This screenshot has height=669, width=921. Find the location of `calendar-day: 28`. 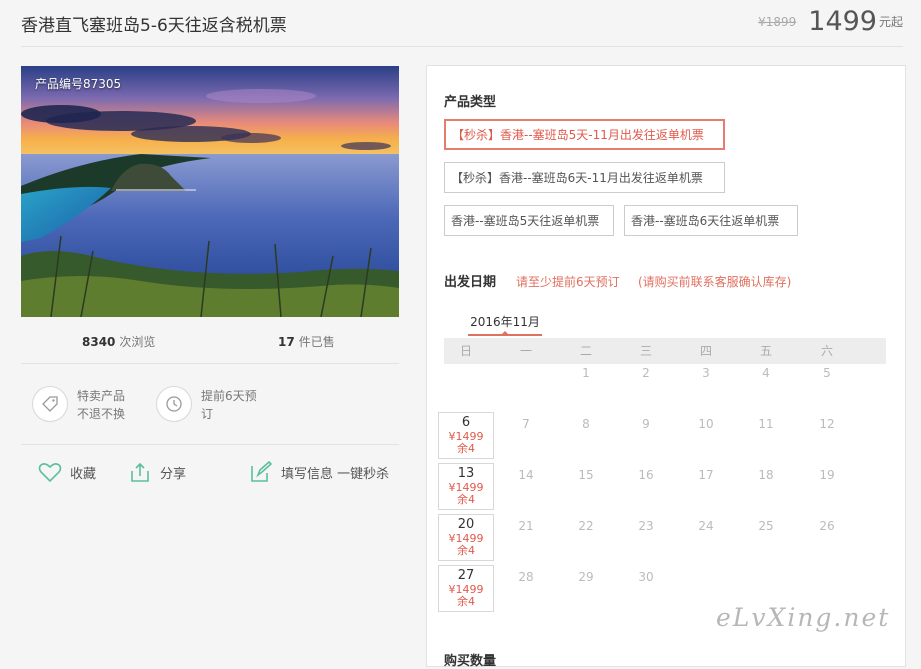

calendar-day: 28 is located at coordinates (526, 577).